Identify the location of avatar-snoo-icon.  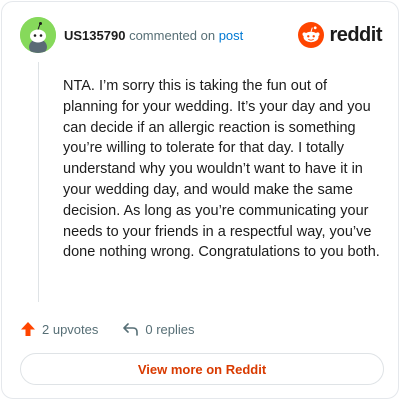
(38, 35).